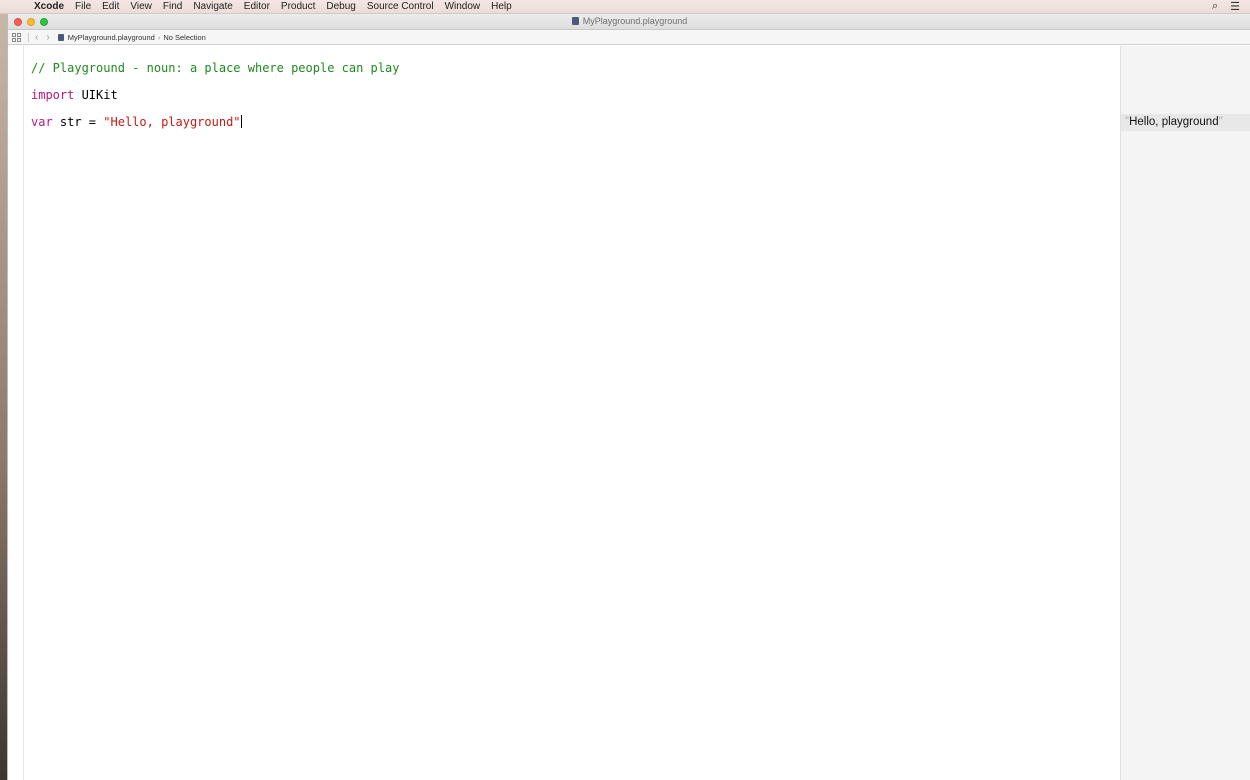  I want to click on results-sidebar: "Hello, playground", so click(1185, 413).